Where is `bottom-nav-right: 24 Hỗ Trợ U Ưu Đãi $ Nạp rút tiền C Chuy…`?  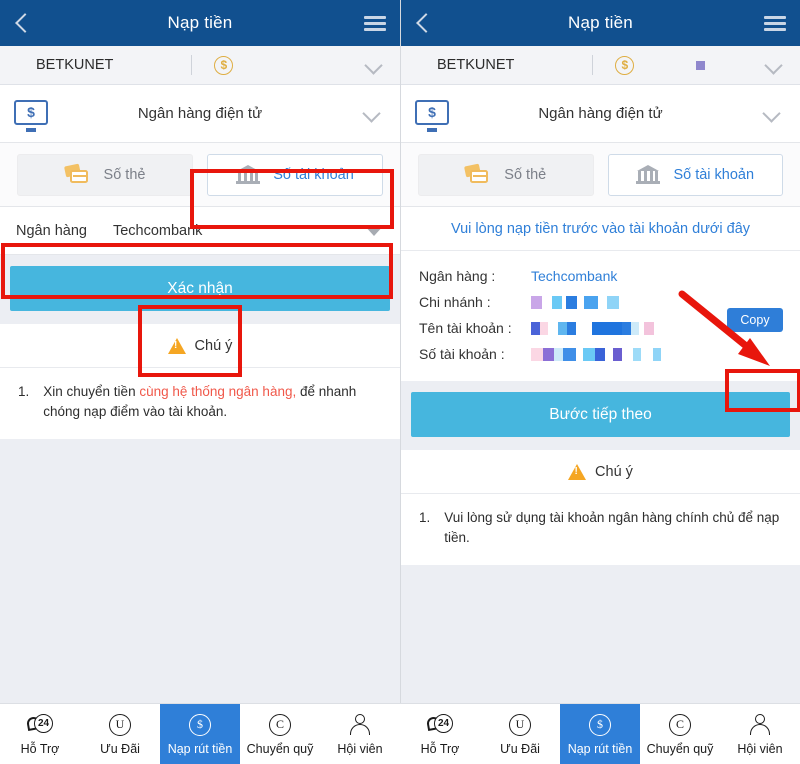
bottom-nav-right: 24 Hỗ Trợ U Ưu Đãi $ Nạp rút tiền C Chuy… is located at coordinates (600, 734).